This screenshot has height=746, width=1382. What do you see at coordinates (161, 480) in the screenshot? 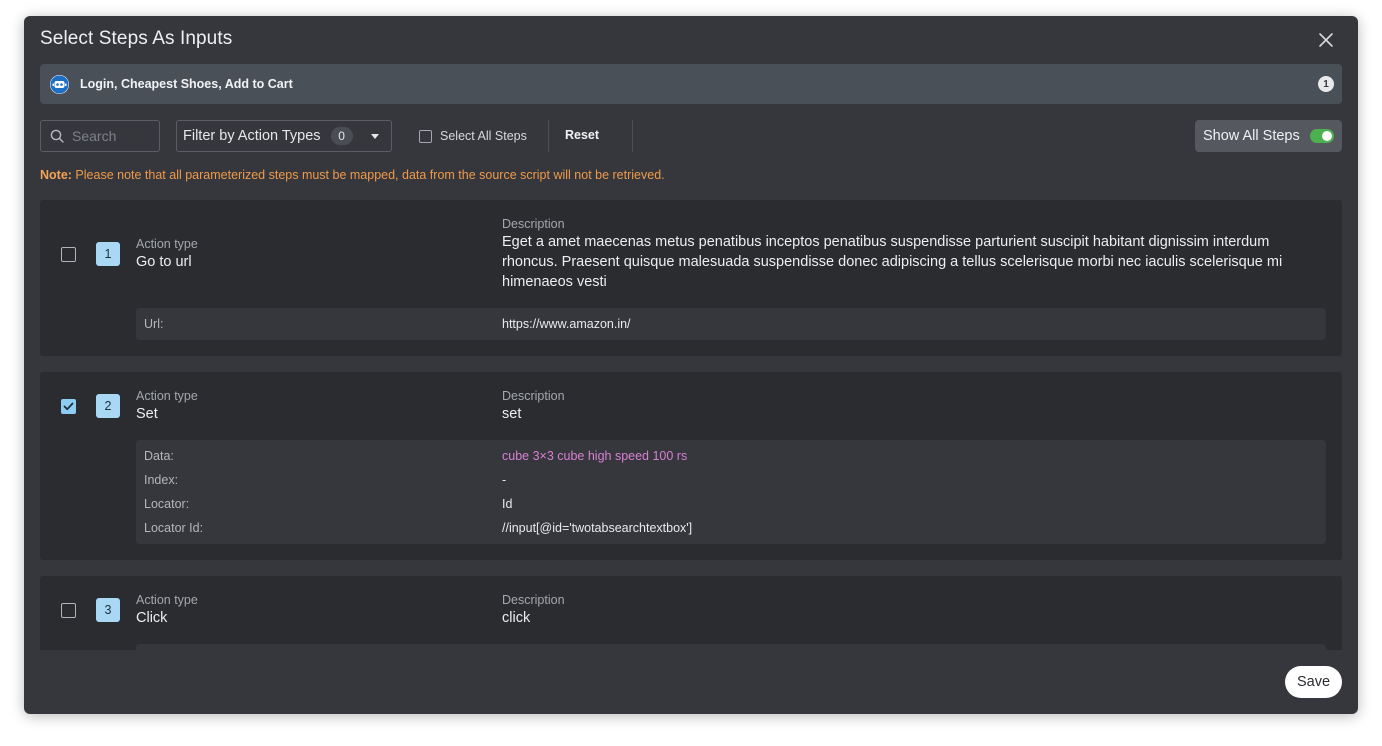
I see `param-key: Index:` at bounding box center [161, 480].